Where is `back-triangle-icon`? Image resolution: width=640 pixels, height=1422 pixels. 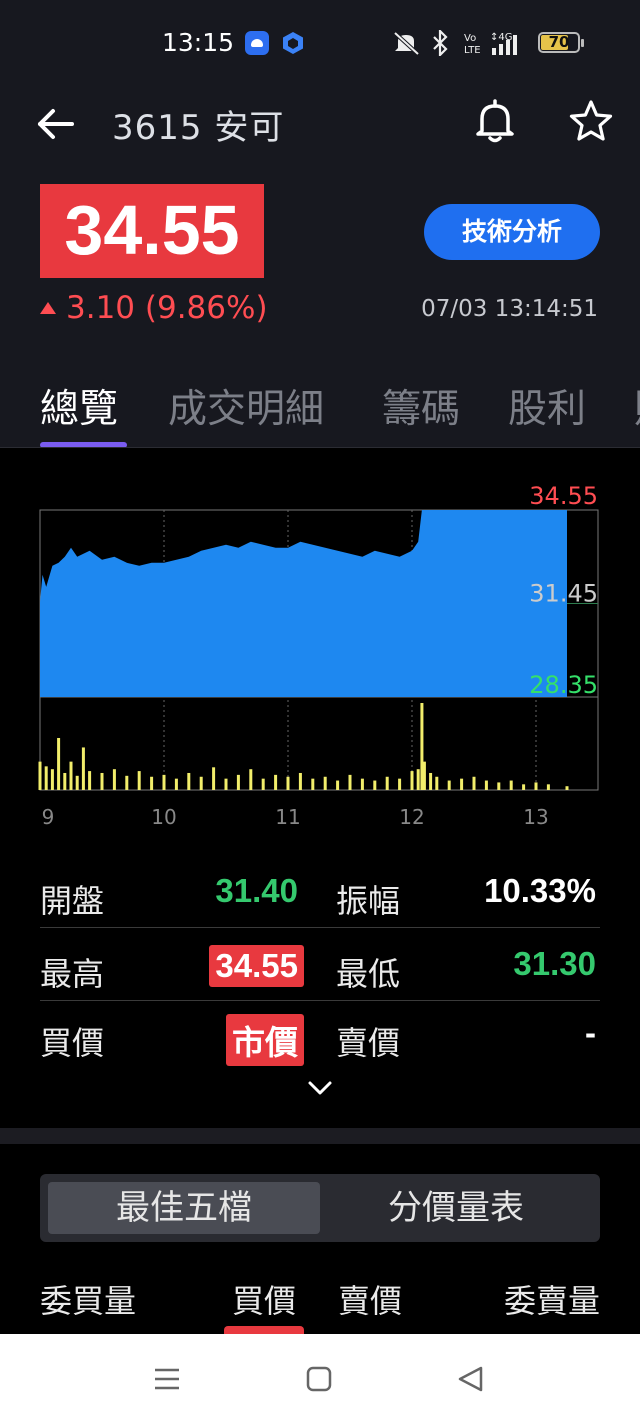
back-triangle-icon is located at coordinates (471, 1379).